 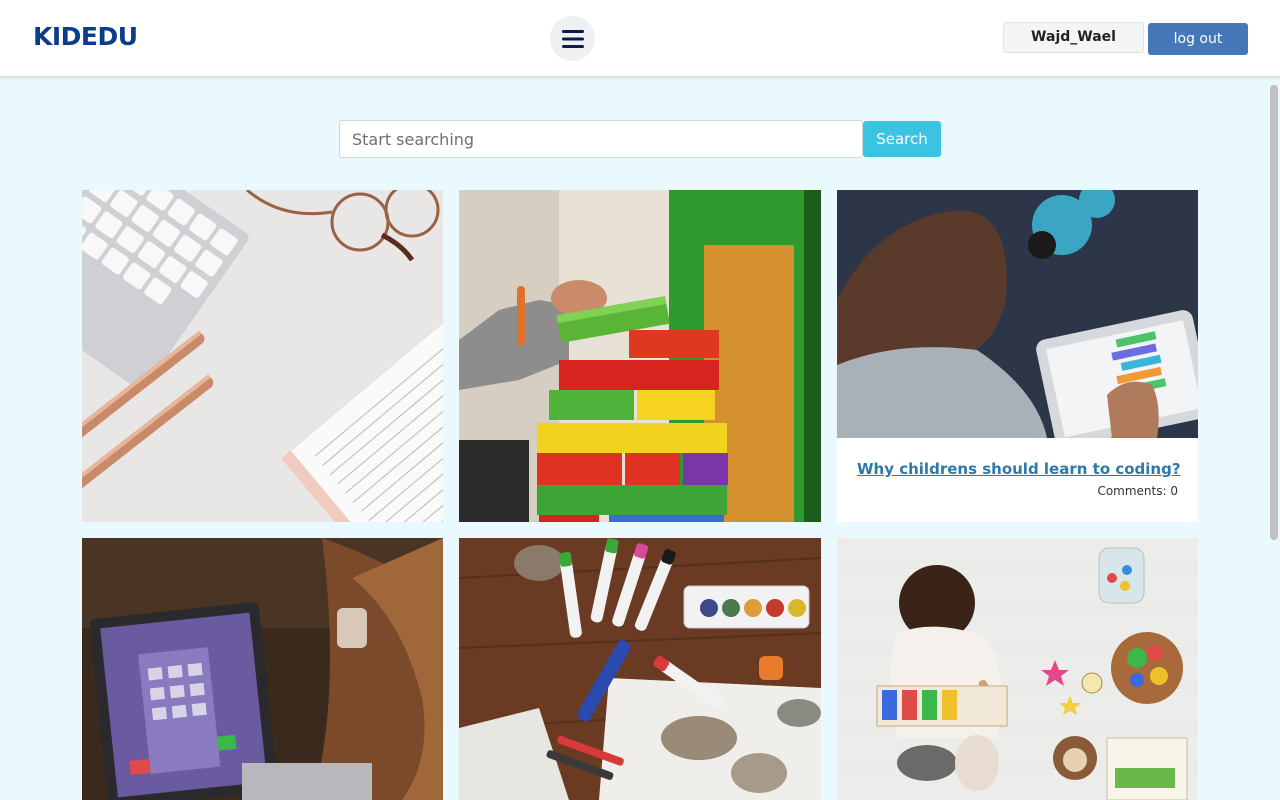 What do you see at coordinates (1073, 37) in the screenshot?
I see `username-badge: Wajd_Wael` at bounding box center [1073, 37].